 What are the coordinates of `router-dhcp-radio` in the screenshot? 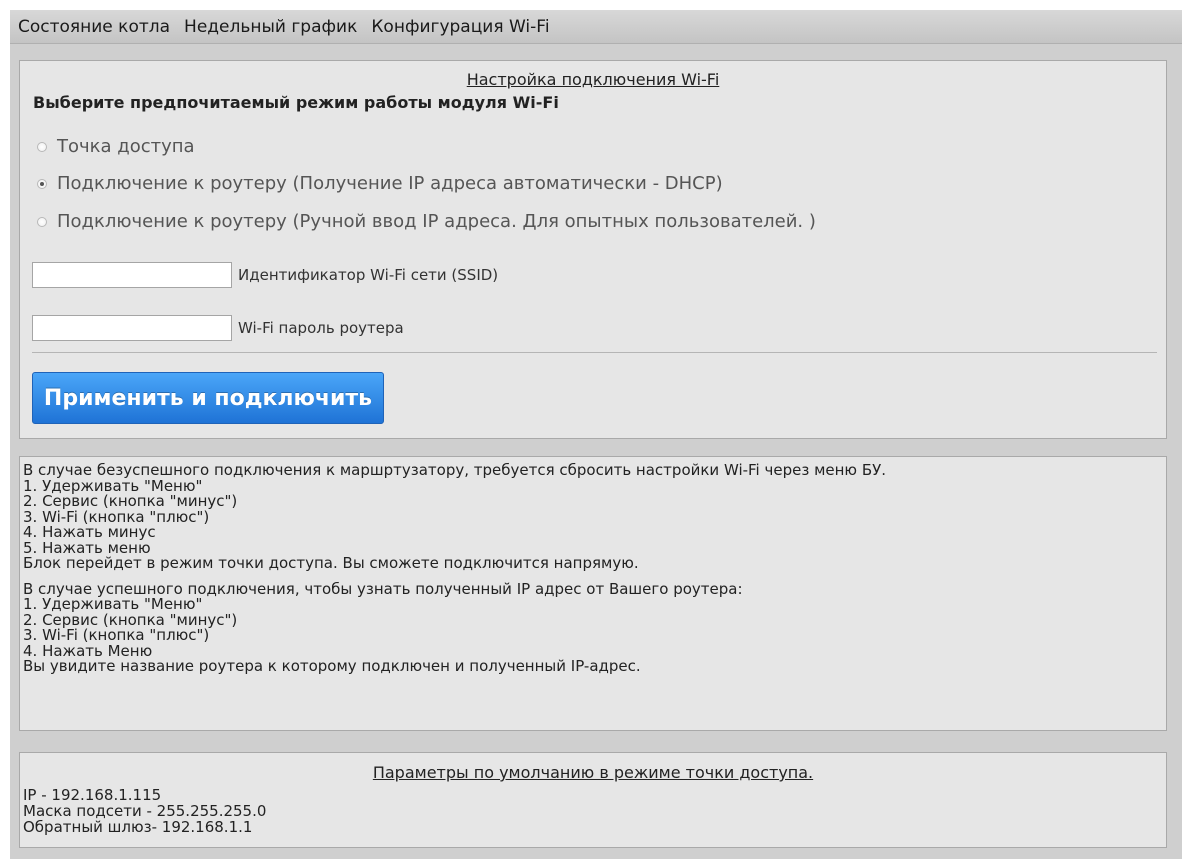 It's located at (42, 184).